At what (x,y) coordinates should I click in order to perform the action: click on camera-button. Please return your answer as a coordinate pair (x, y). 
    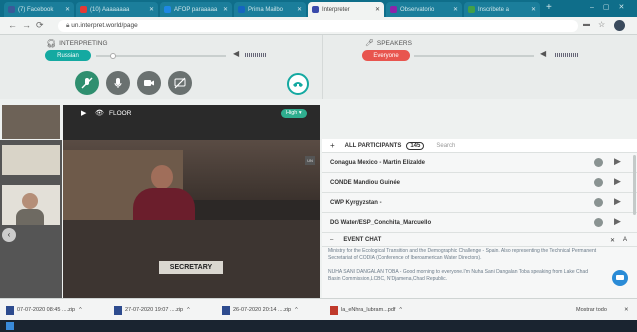
    Looking at the image, I should click on (149, 83).